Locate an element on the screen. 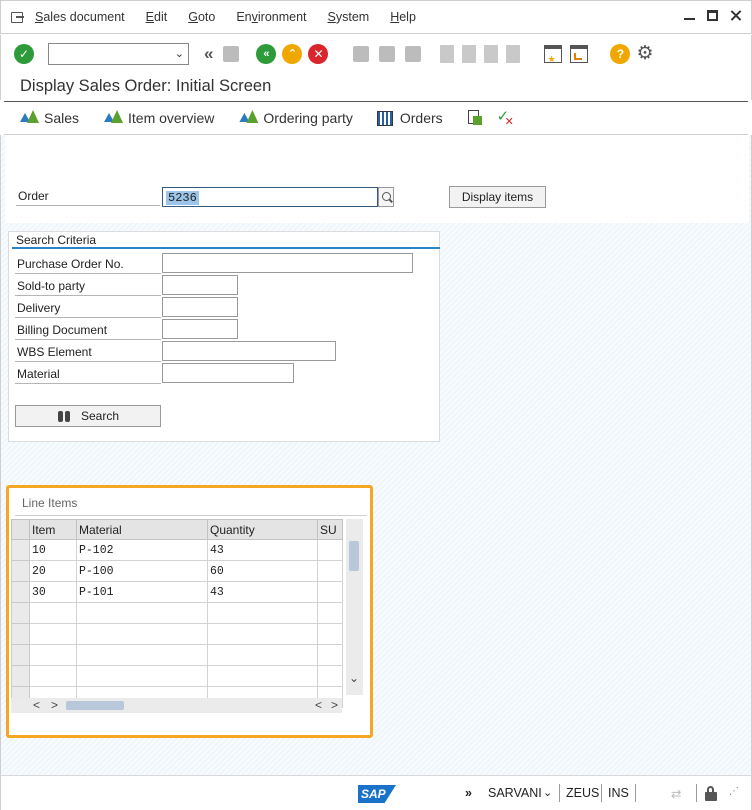 This screenshot has height=810, width=752. resize-grip-icon: ⋰ is located at coordinates (734, 791).